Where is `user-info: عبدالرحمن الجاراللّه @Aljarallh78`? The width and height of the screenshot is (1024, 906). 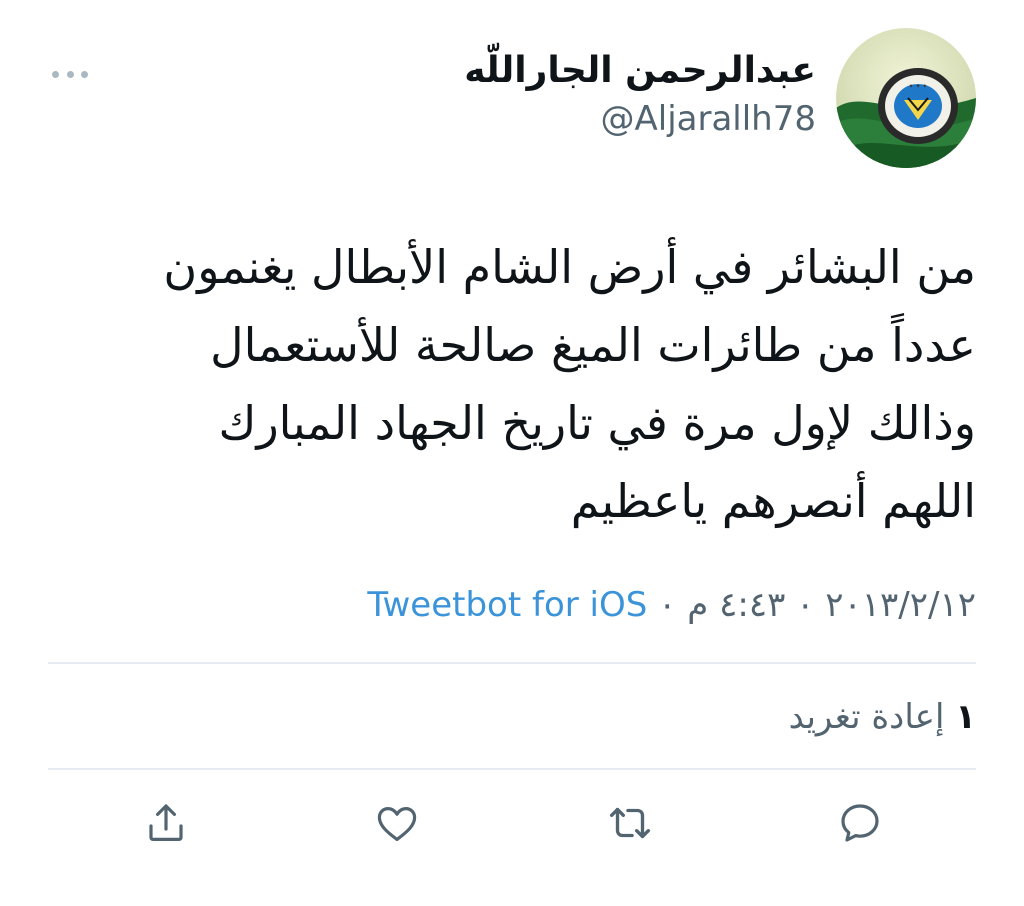 user-info: عبدالرحمن الجاراللّه @Aljarallh78 is located at coordinates (640, 94).